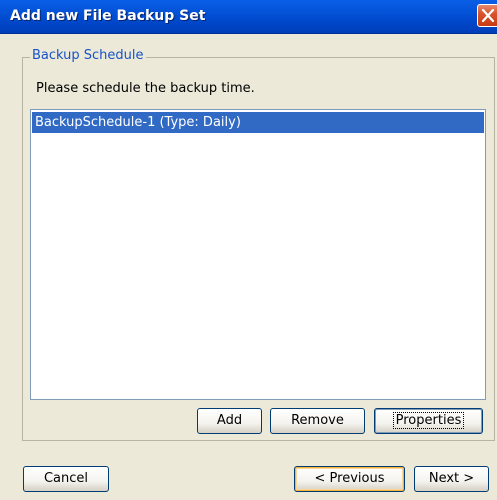  I want to click on remove-button: Remove, so click(317, 421).